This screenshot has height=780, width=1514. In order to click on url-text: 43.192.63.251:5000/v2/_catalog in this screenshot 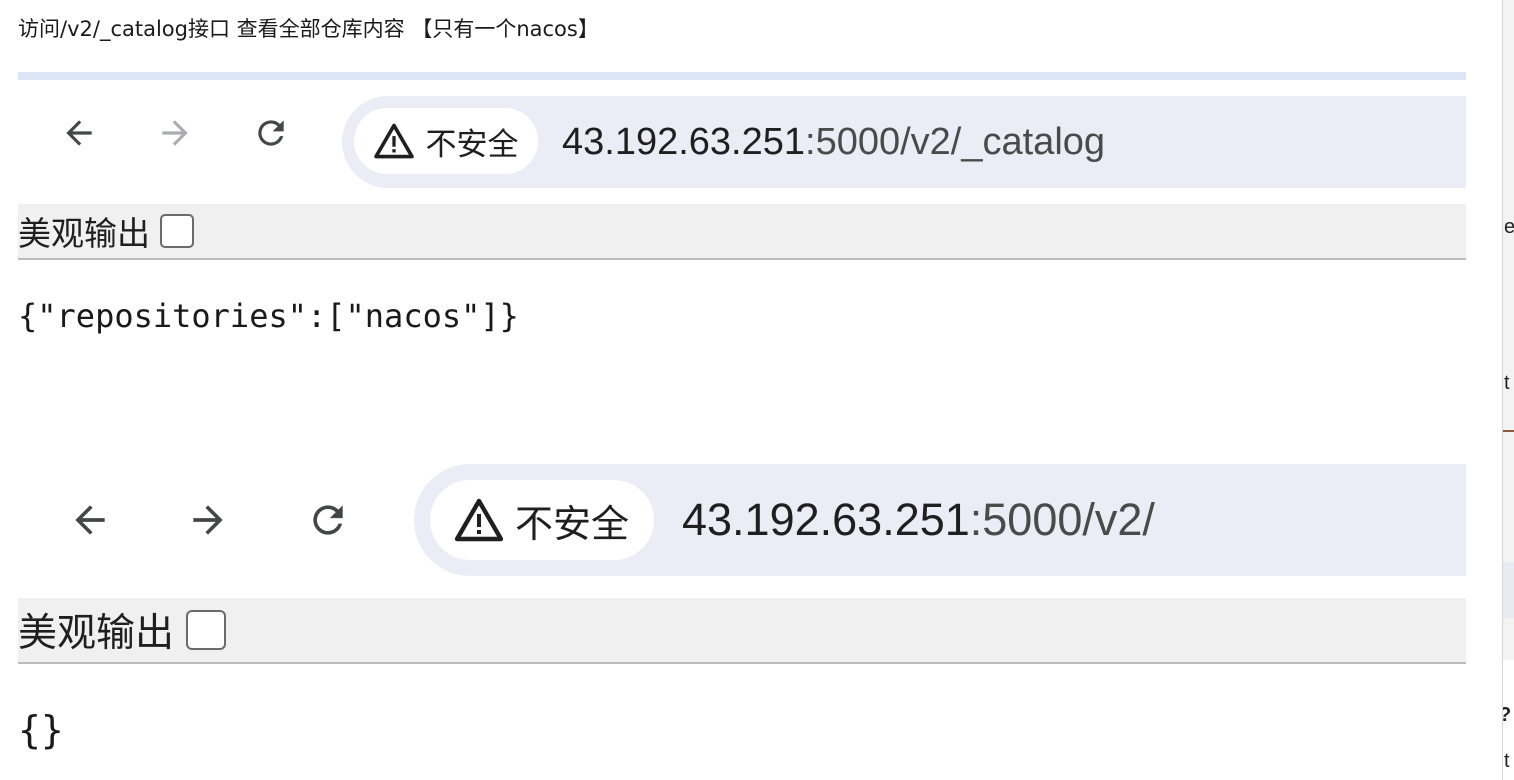, I will do `click(833, 142)`.